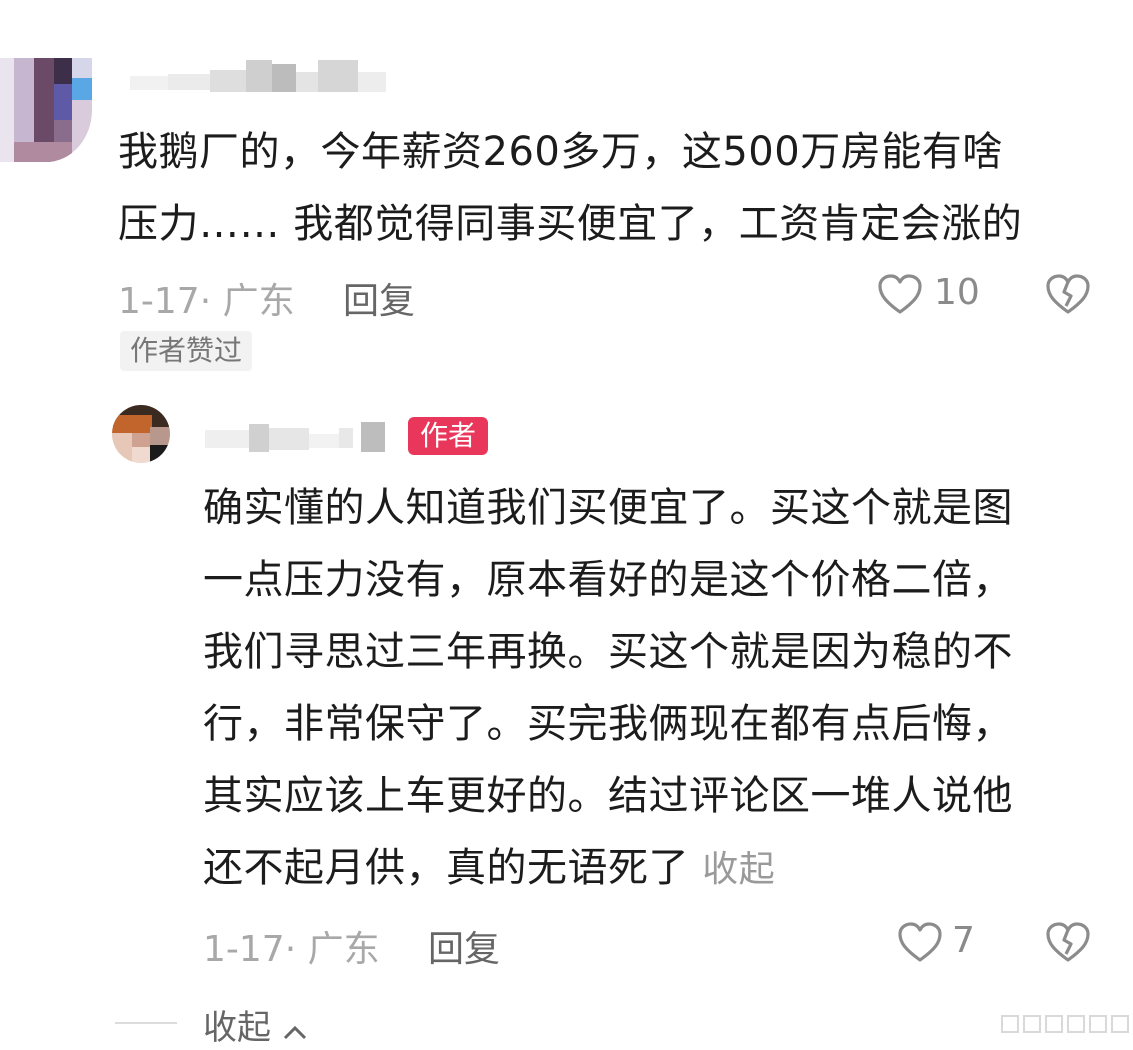 This screenshot has width=1133, height=1050. I want to click on collapse-replies-button: 收起, so click(255, 1025).